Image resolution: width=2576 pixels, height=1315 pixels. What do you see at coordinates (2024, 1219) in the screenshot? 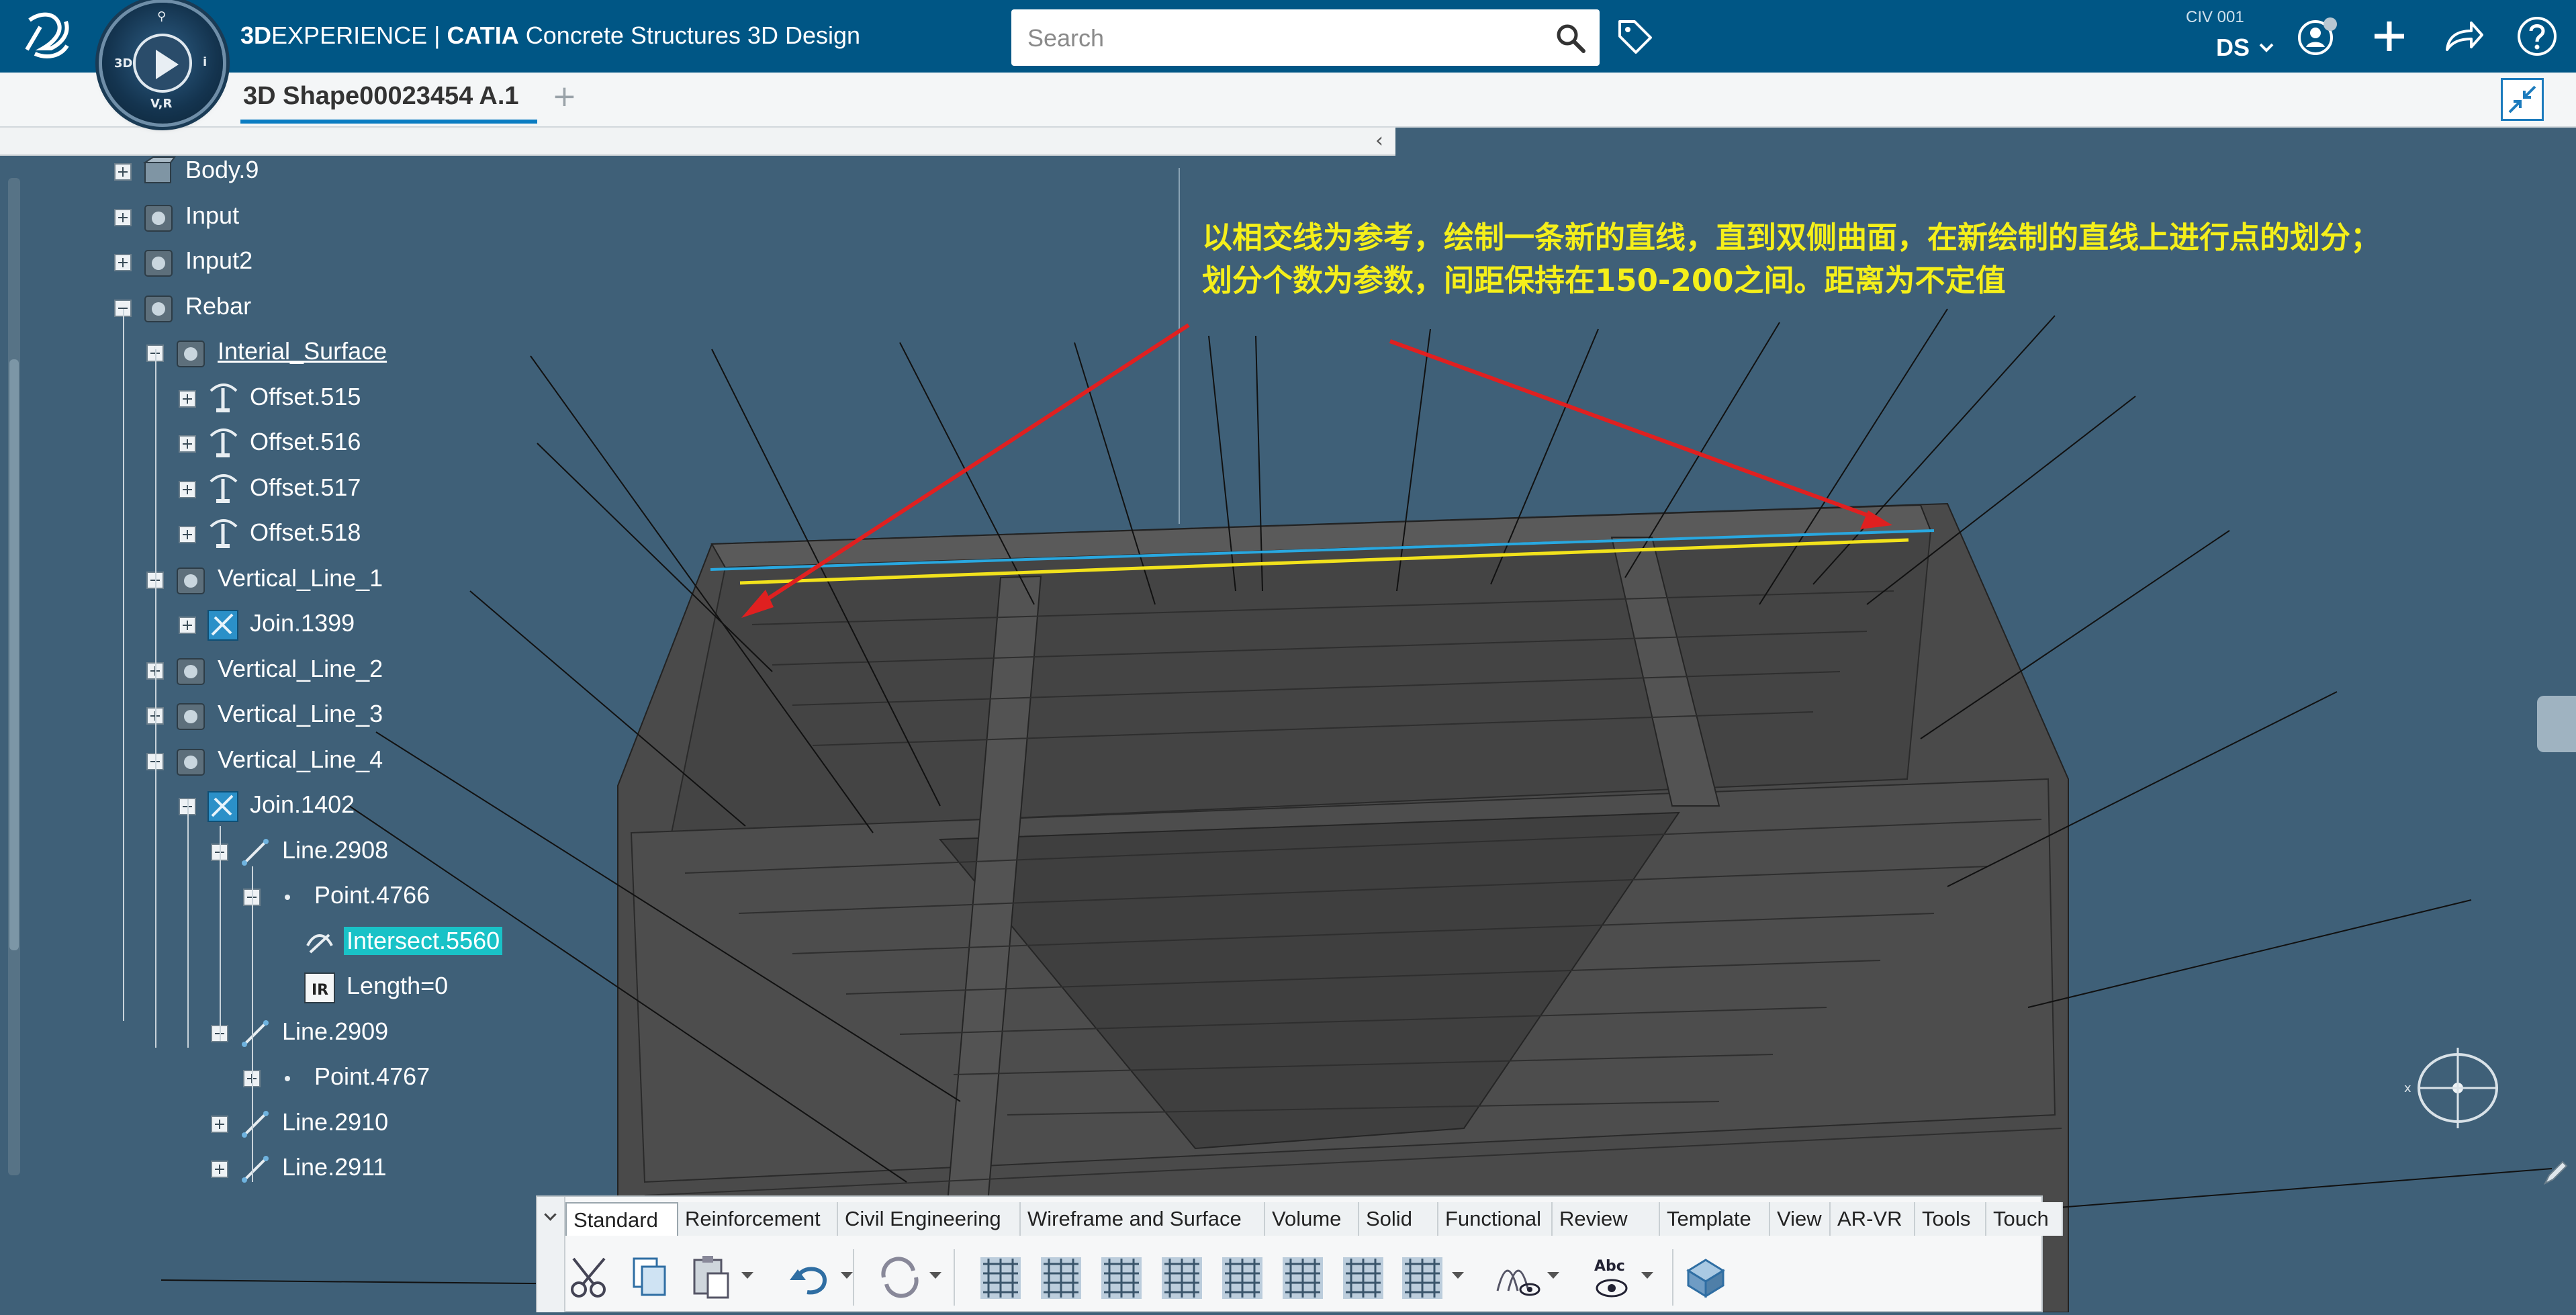
I see `action-tab: Touch` at bounding box center [2024, 1219].